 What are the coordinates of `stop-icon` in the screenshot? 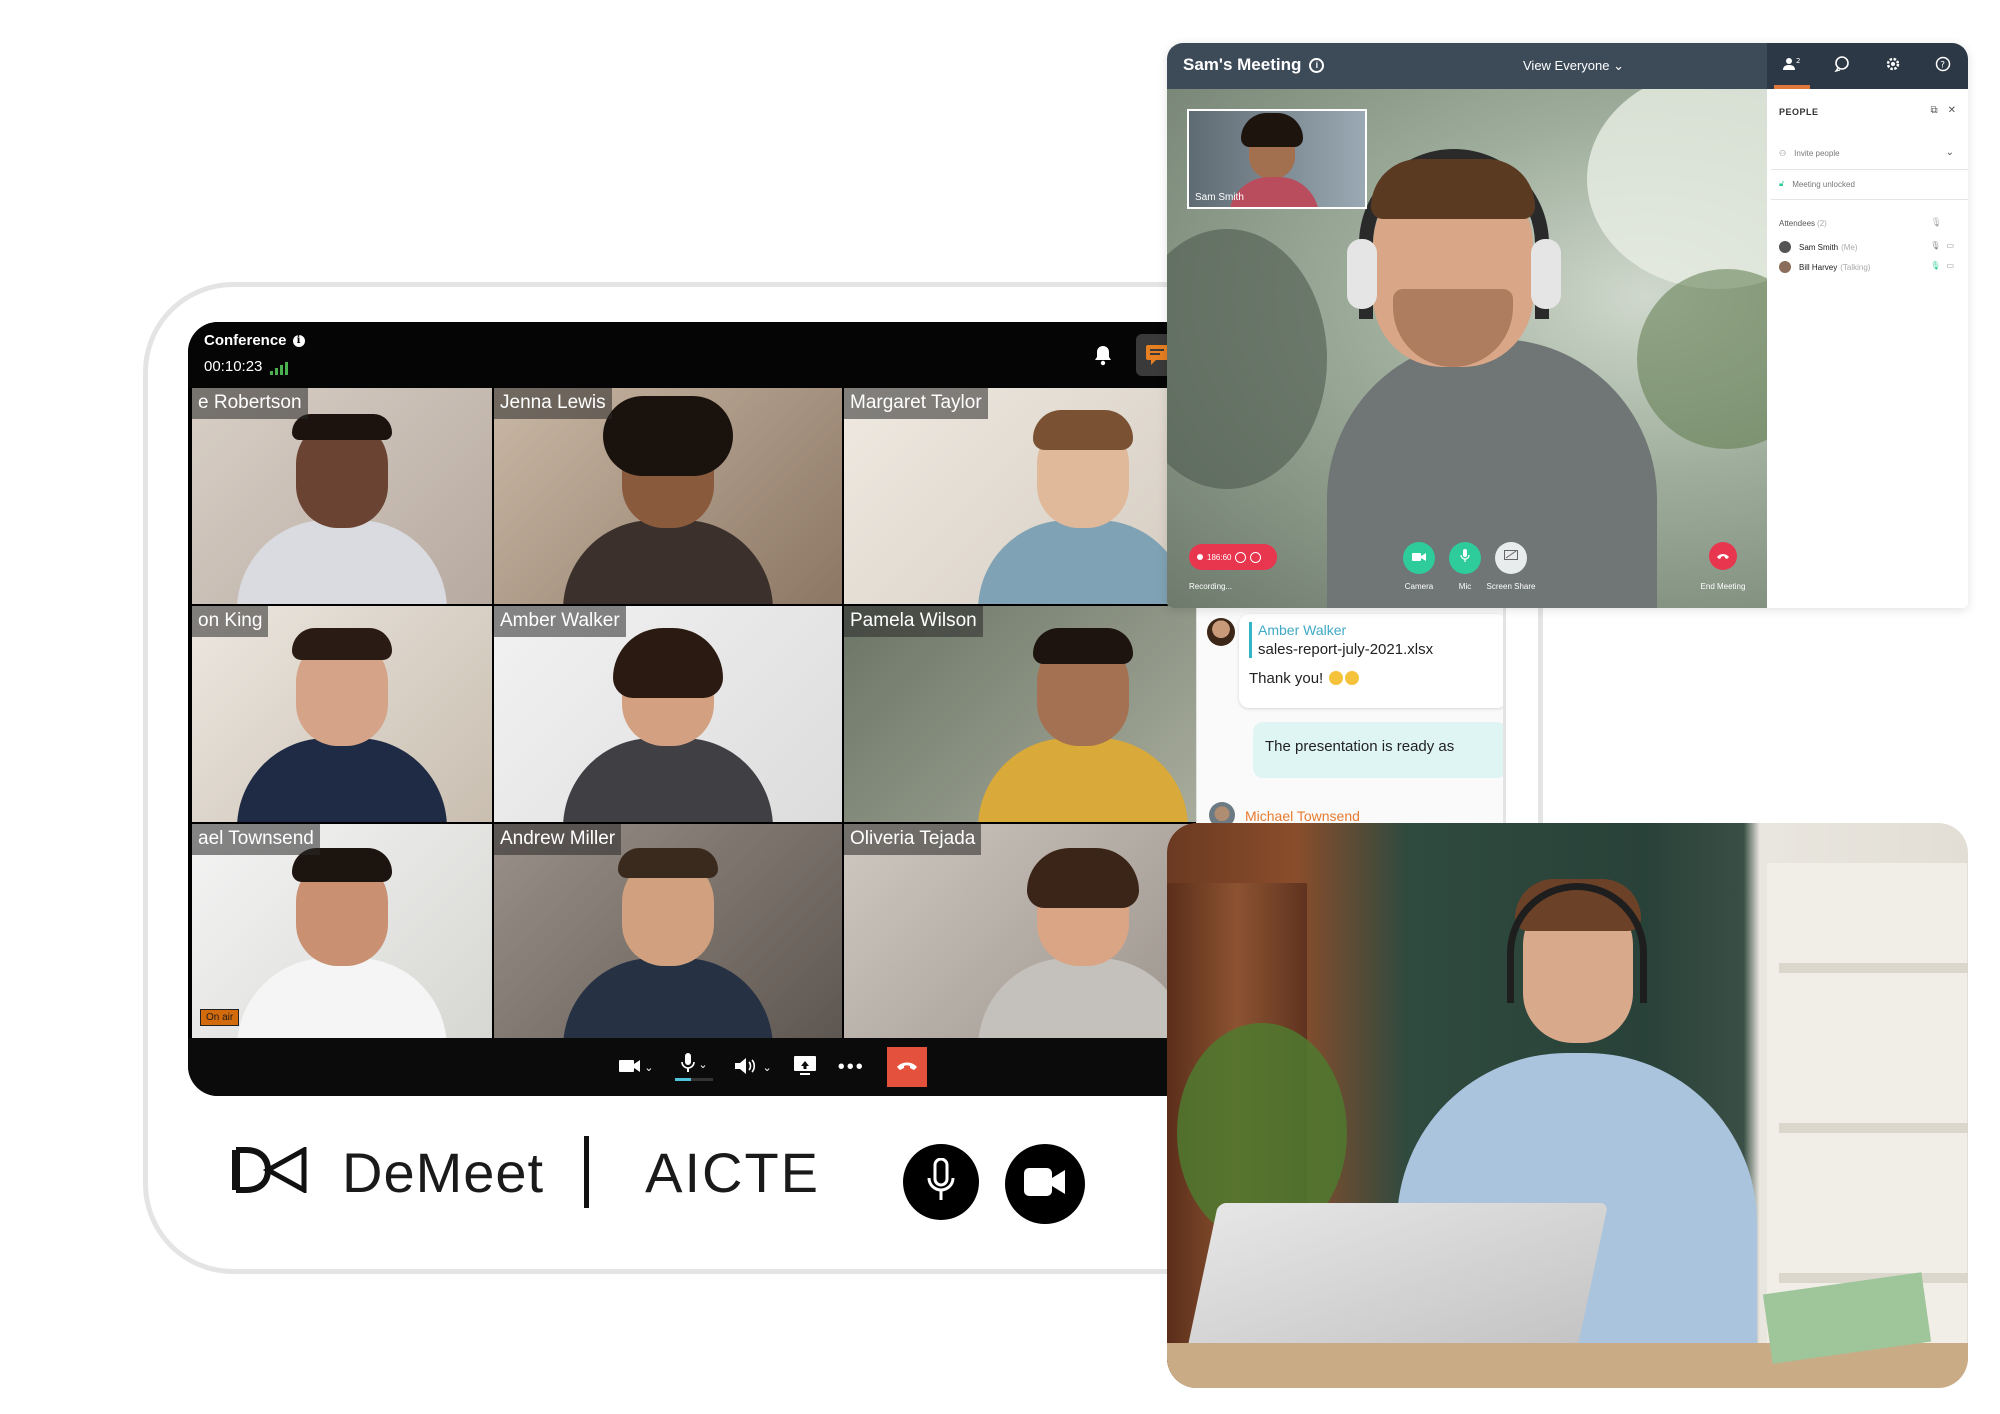 It's located at (1256, 557).